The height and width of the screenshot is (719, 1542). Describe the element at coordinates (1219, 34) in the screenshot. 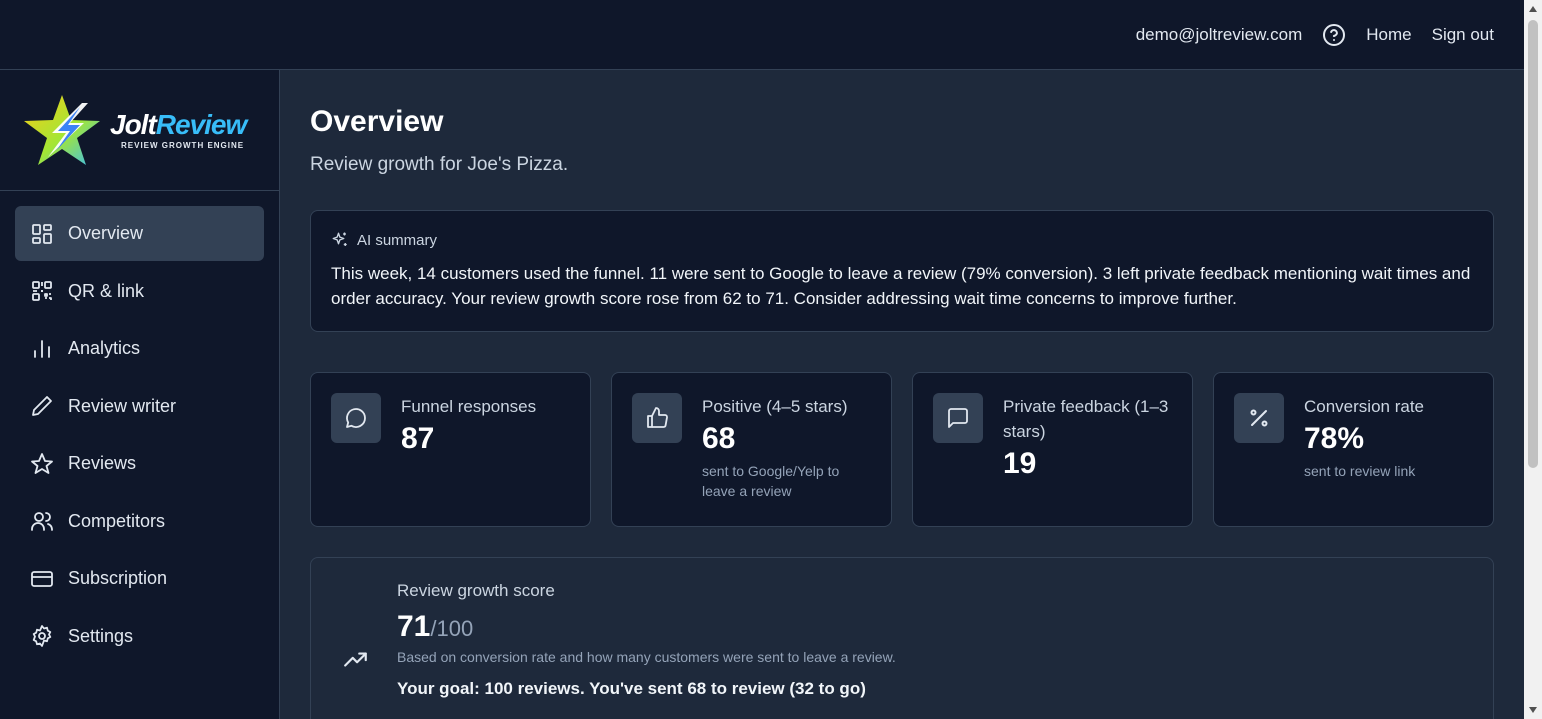

I see `user-email: demo@joltreview.com` at that location.